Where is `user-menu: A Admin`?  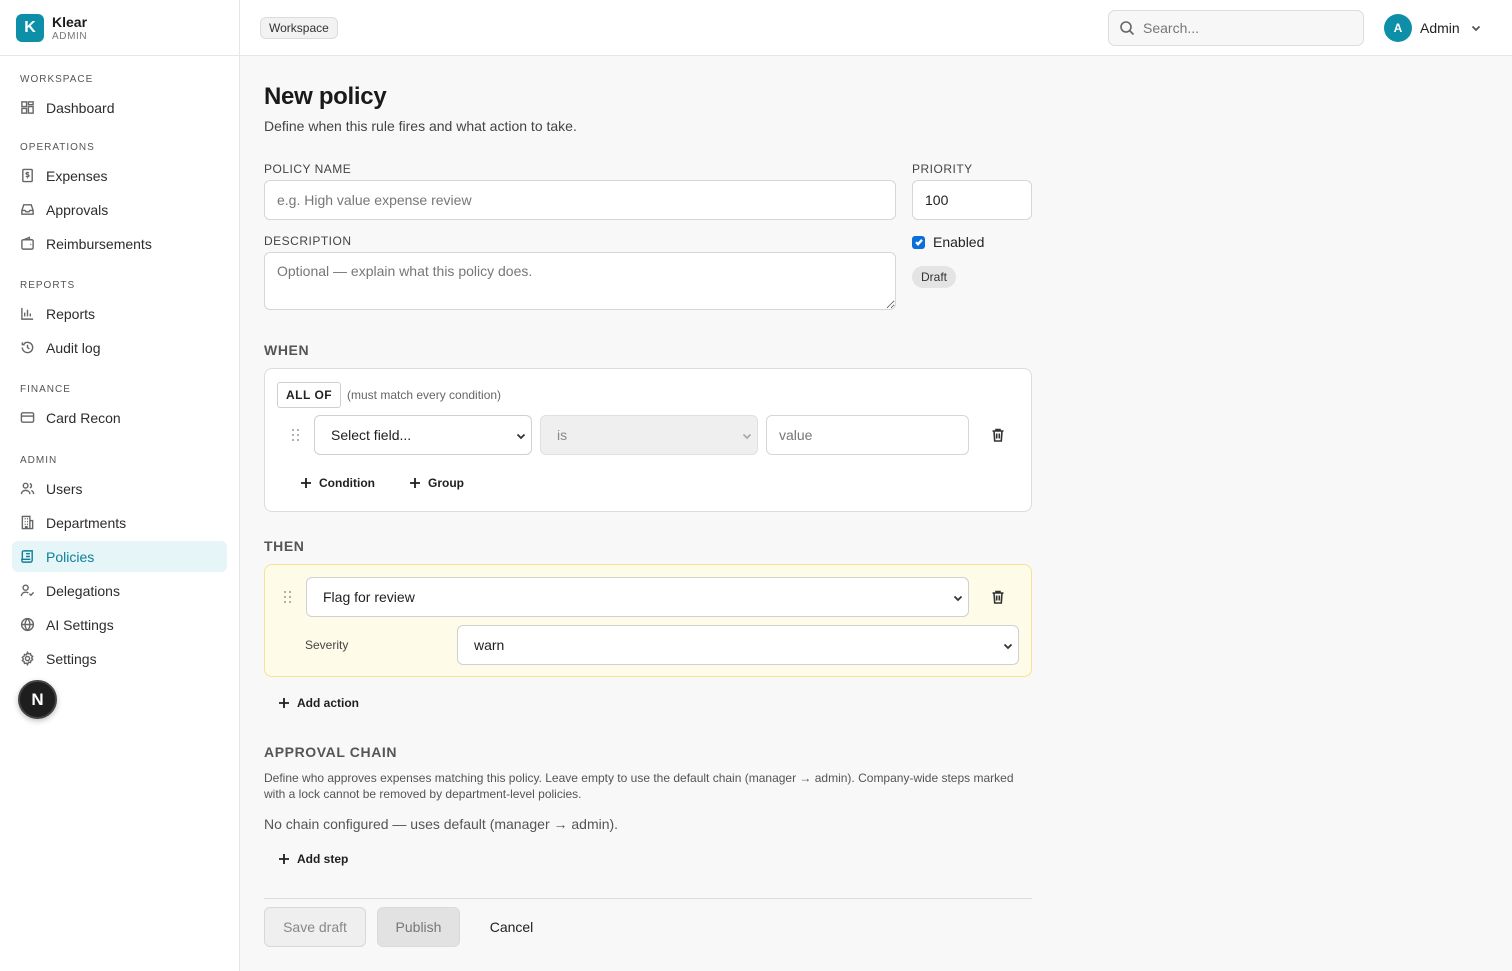
user-menu: A Admin is located at coordinates (1433, 28).